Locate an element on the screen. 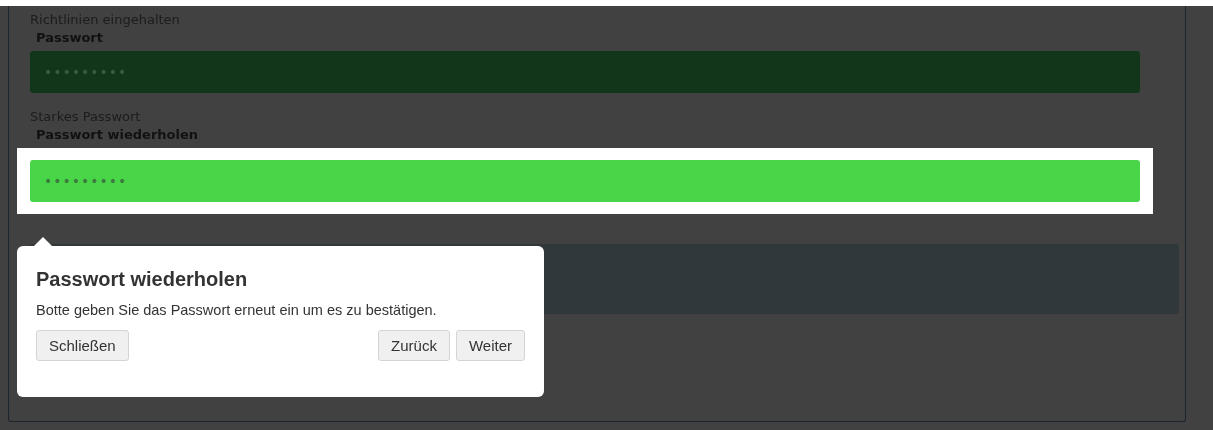  next-button: Weiter is located at coordinates (490, 345).